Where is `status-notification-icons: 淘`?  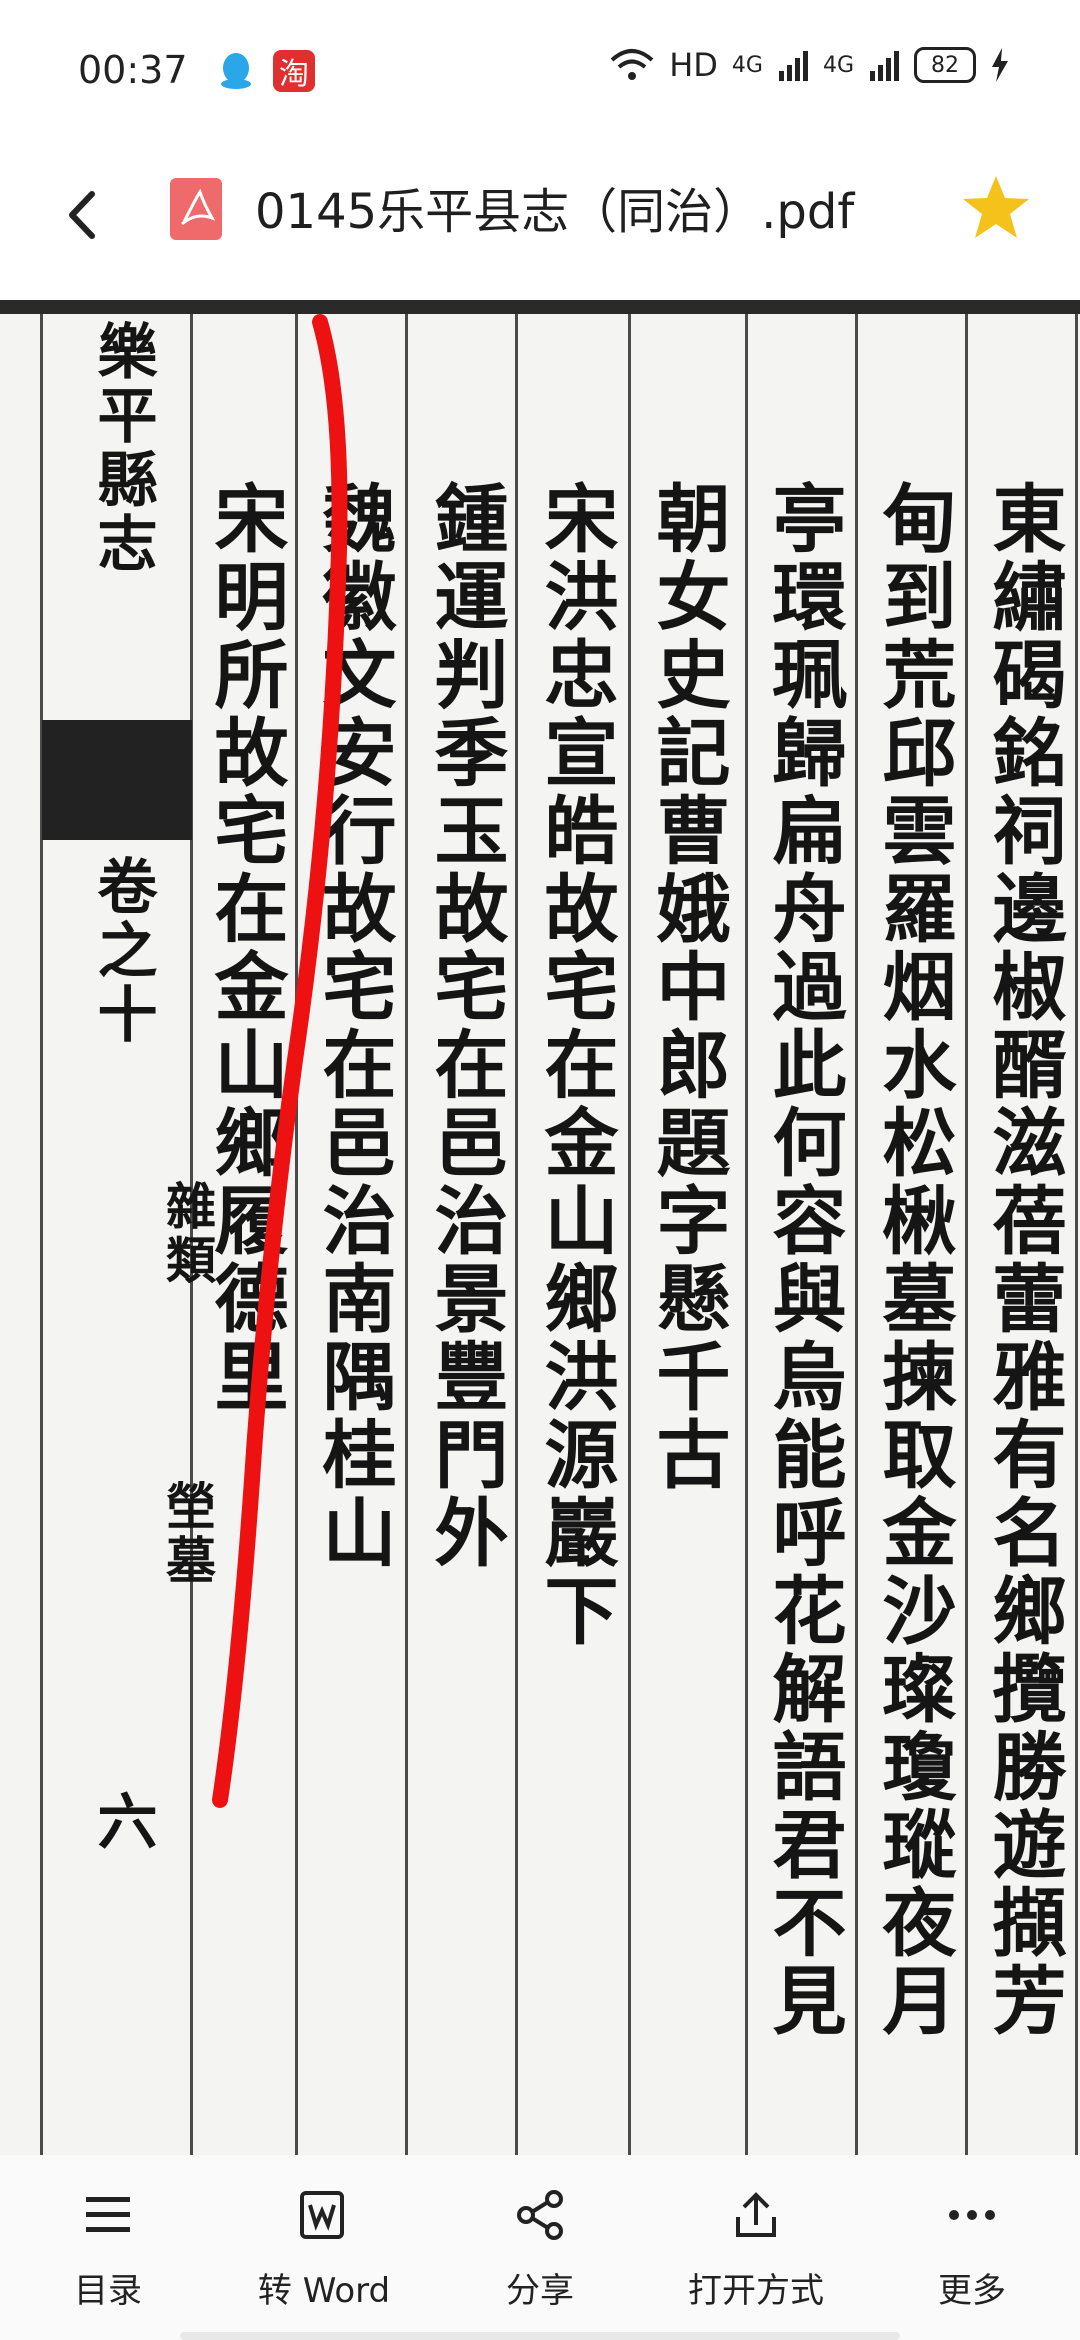 status-notification-icons: 淘 is located at coordinates (265, 71).